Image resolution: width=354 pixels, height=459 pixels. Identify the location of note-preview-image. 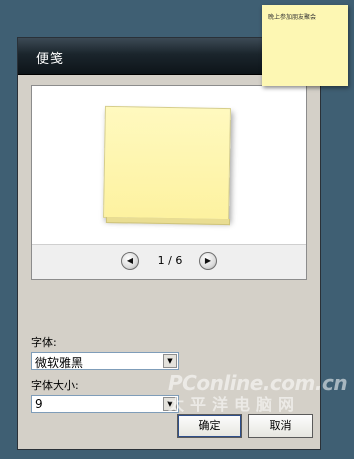
(167, 163).